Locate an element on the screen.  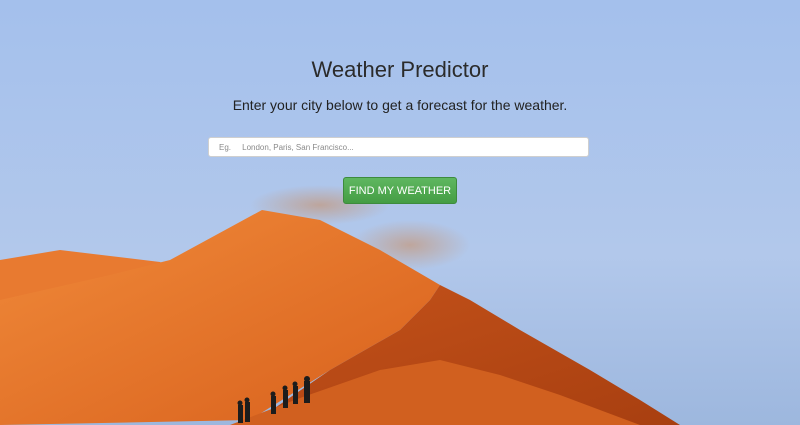
find-weather-button: FIND MY WEATHER is located at coordinates (400, 190).